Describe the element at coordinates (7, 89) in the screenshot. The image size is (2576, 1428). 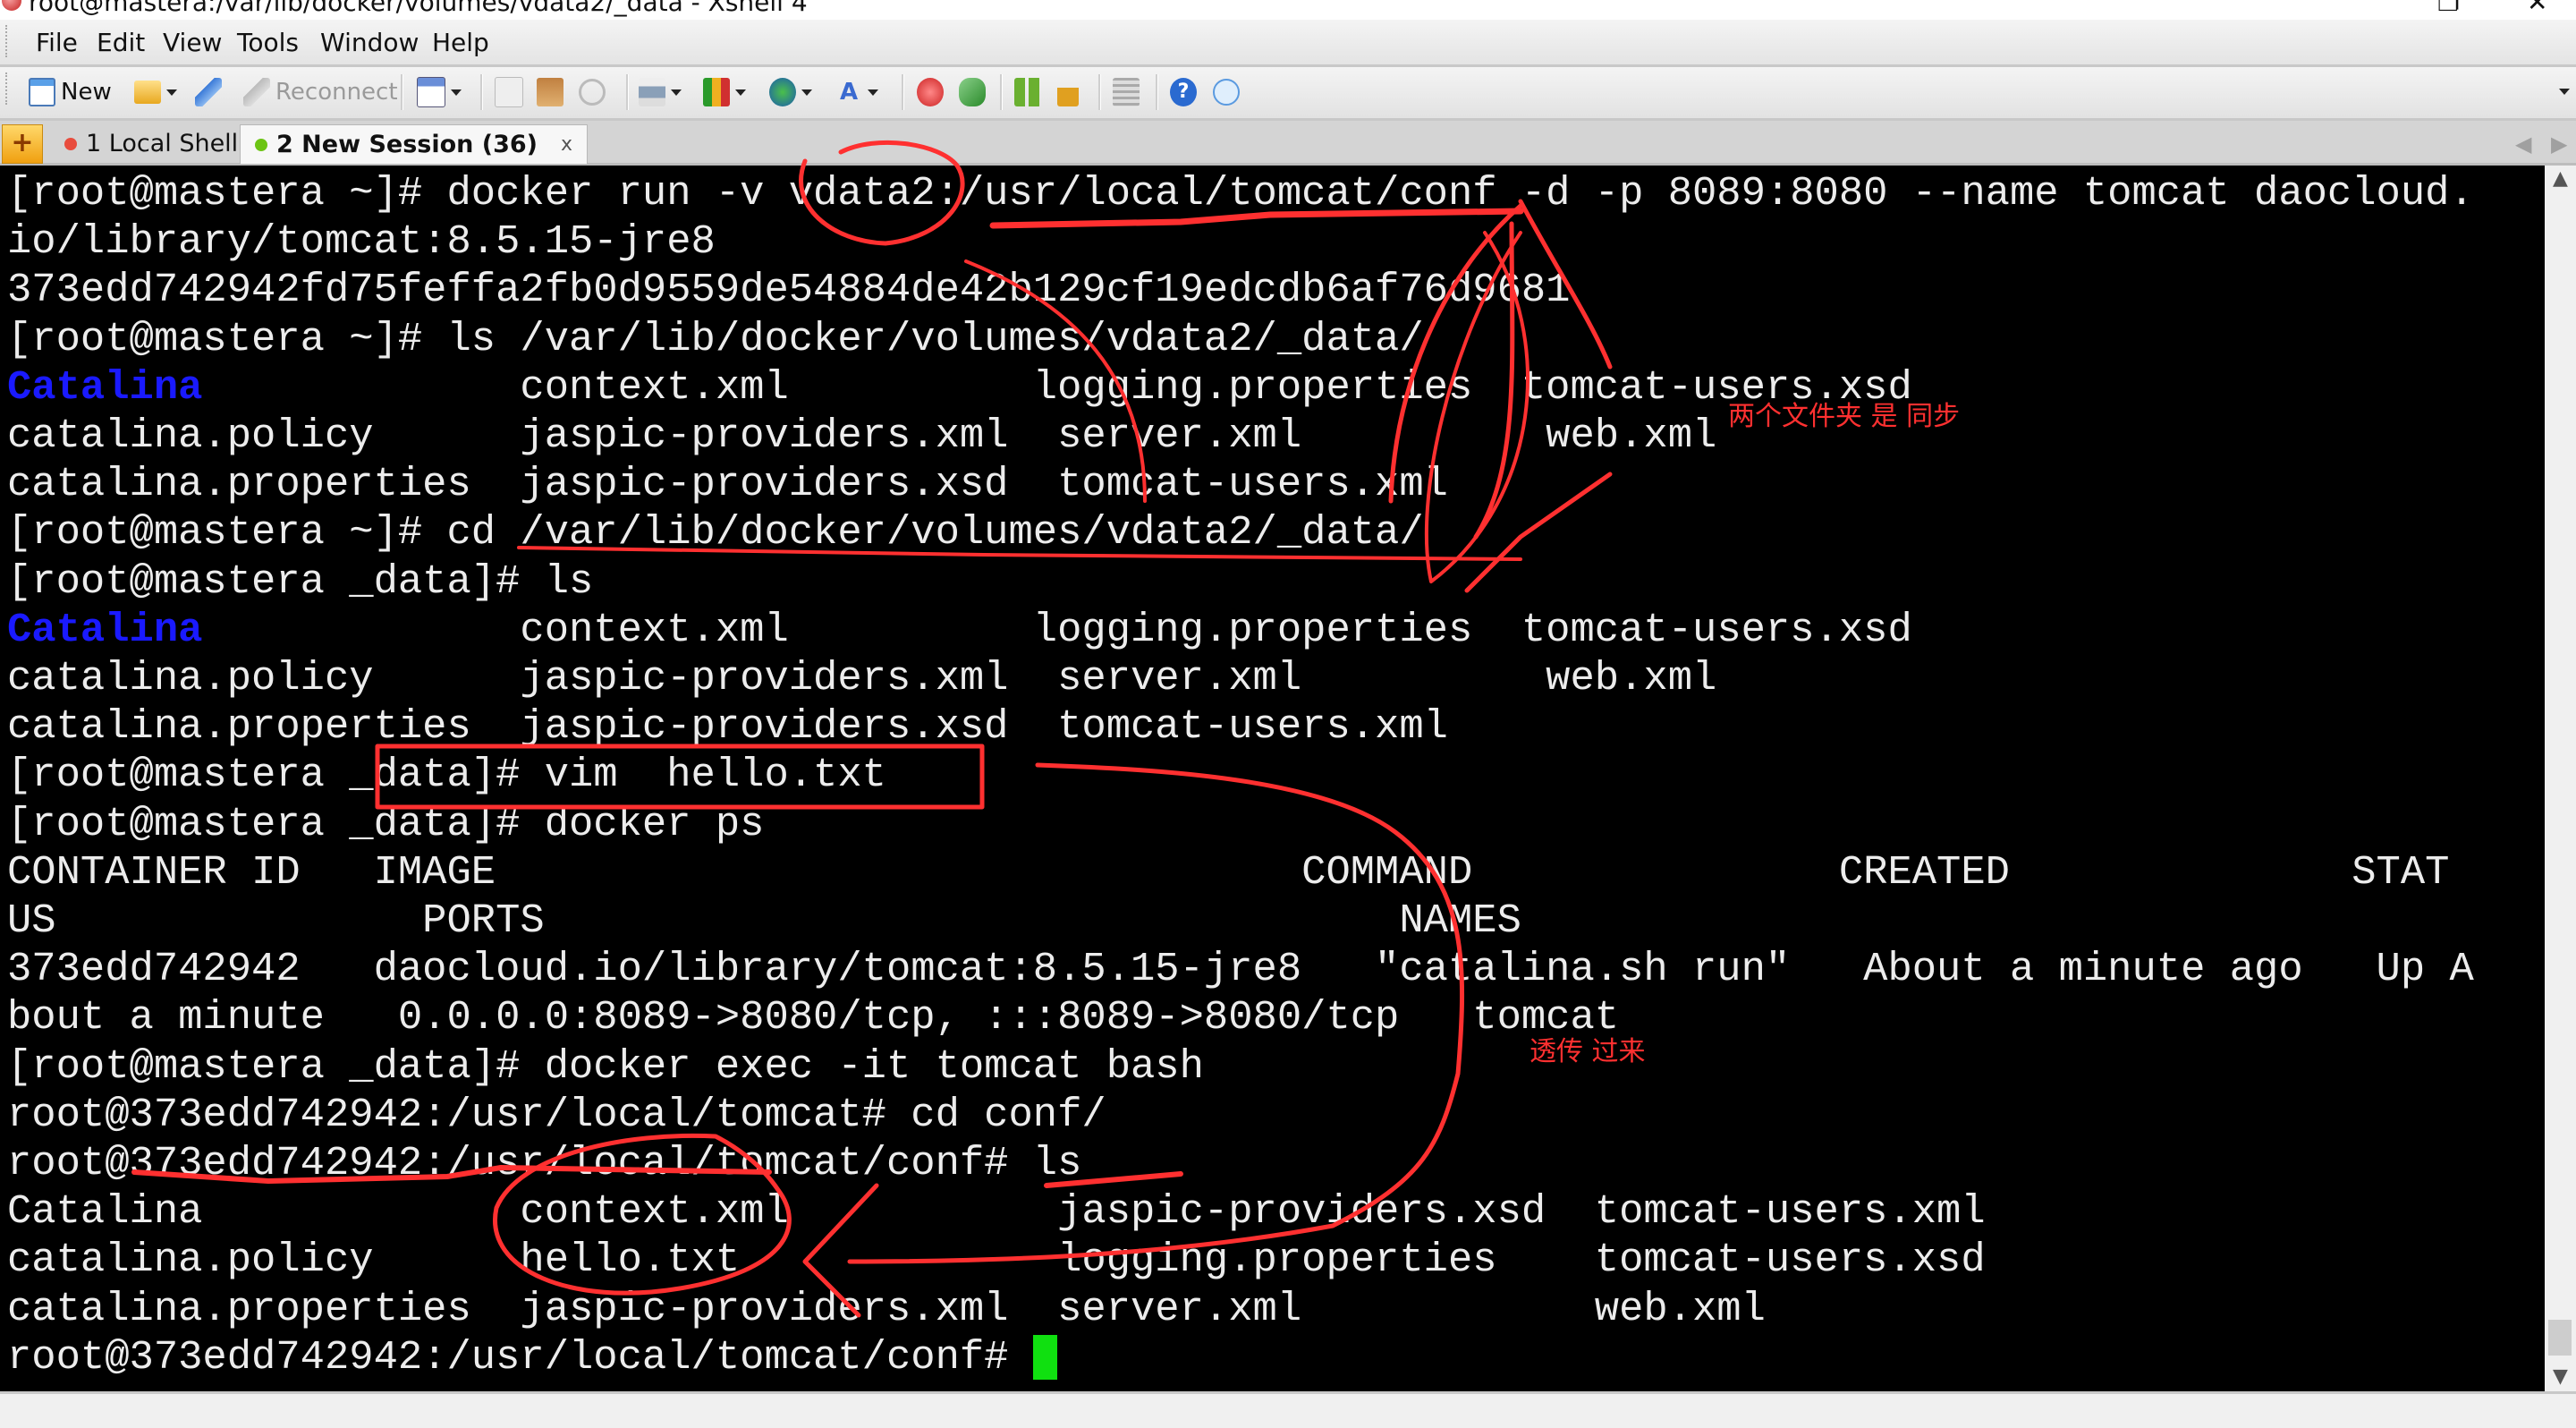
I see `toolbar-grip` at that location.